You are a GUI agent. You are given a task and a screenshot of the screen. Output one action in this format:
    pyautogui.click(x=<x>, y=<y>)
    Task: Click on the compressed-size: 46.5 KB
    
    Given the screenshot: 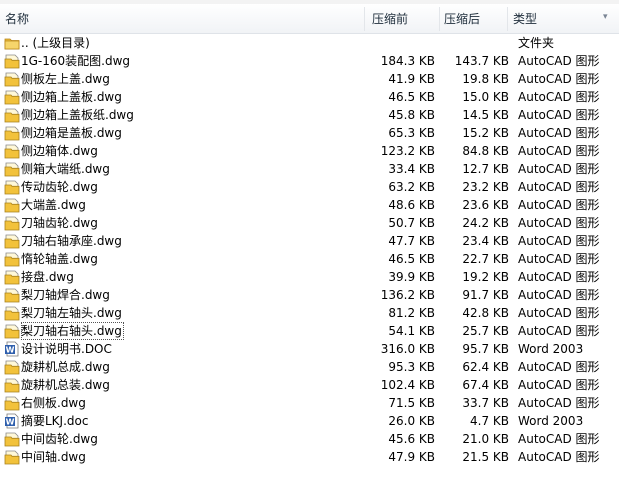 What is the action you would take?
    pyautogui.click(x=411, y=97)
    